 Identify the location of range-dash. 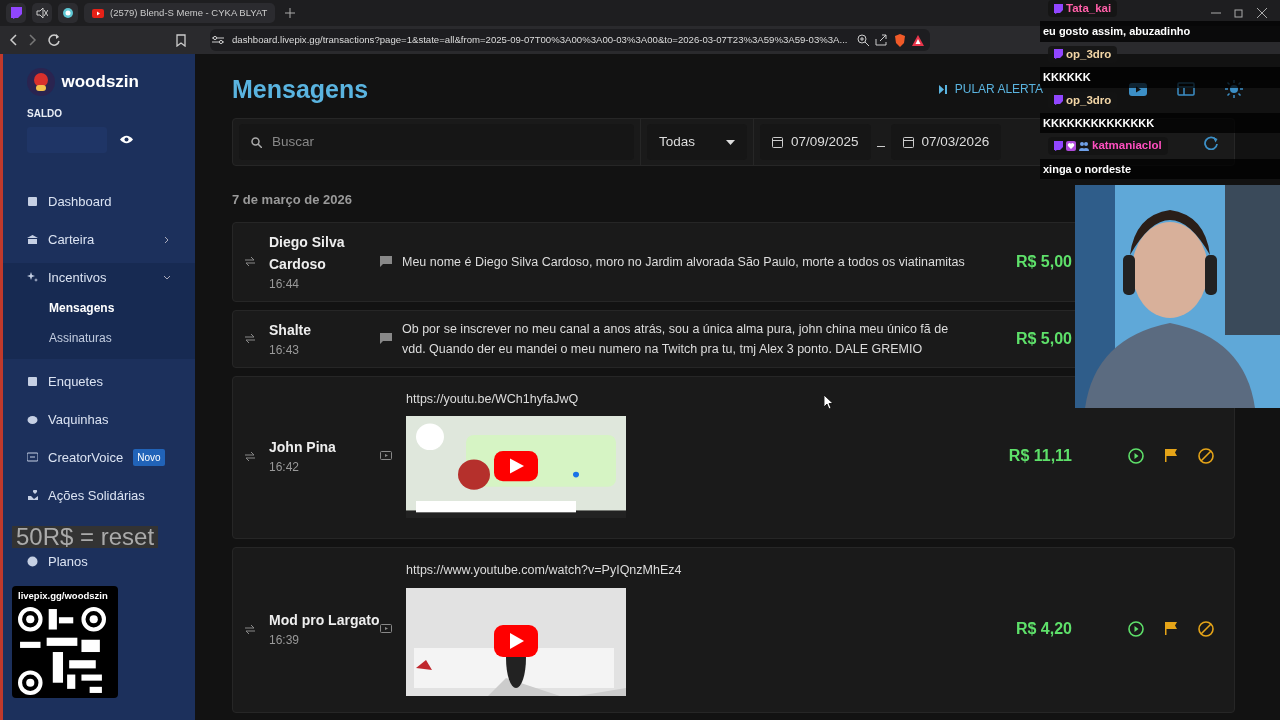
(880, 146).